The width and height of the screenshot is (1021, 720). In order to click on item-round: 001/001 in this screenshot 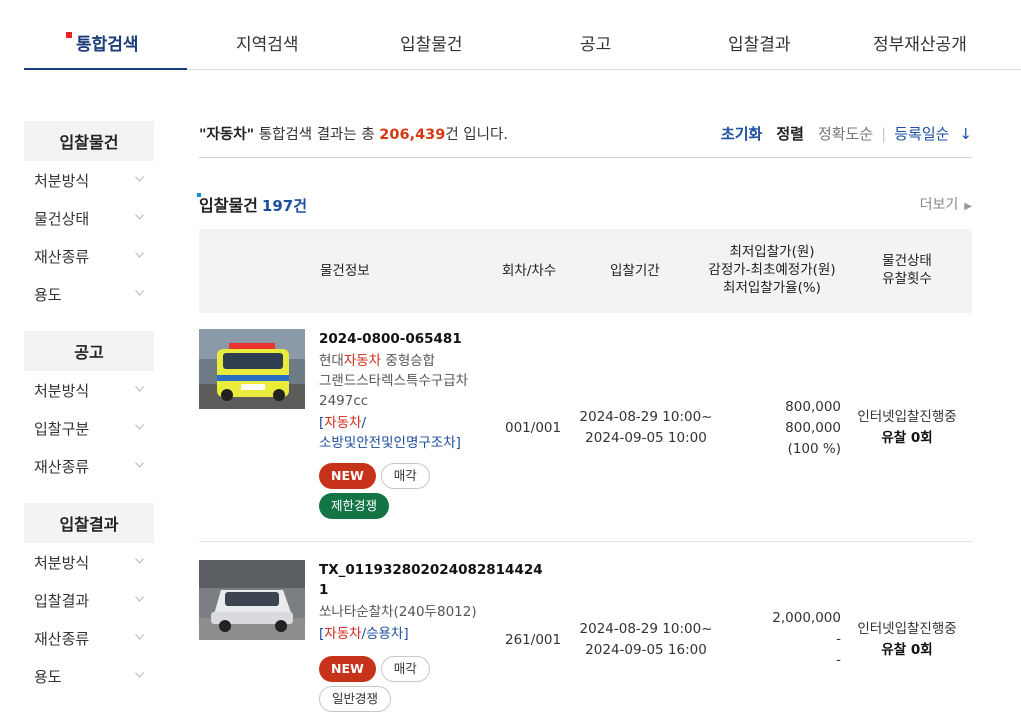, I will do `click(533, 428)`.